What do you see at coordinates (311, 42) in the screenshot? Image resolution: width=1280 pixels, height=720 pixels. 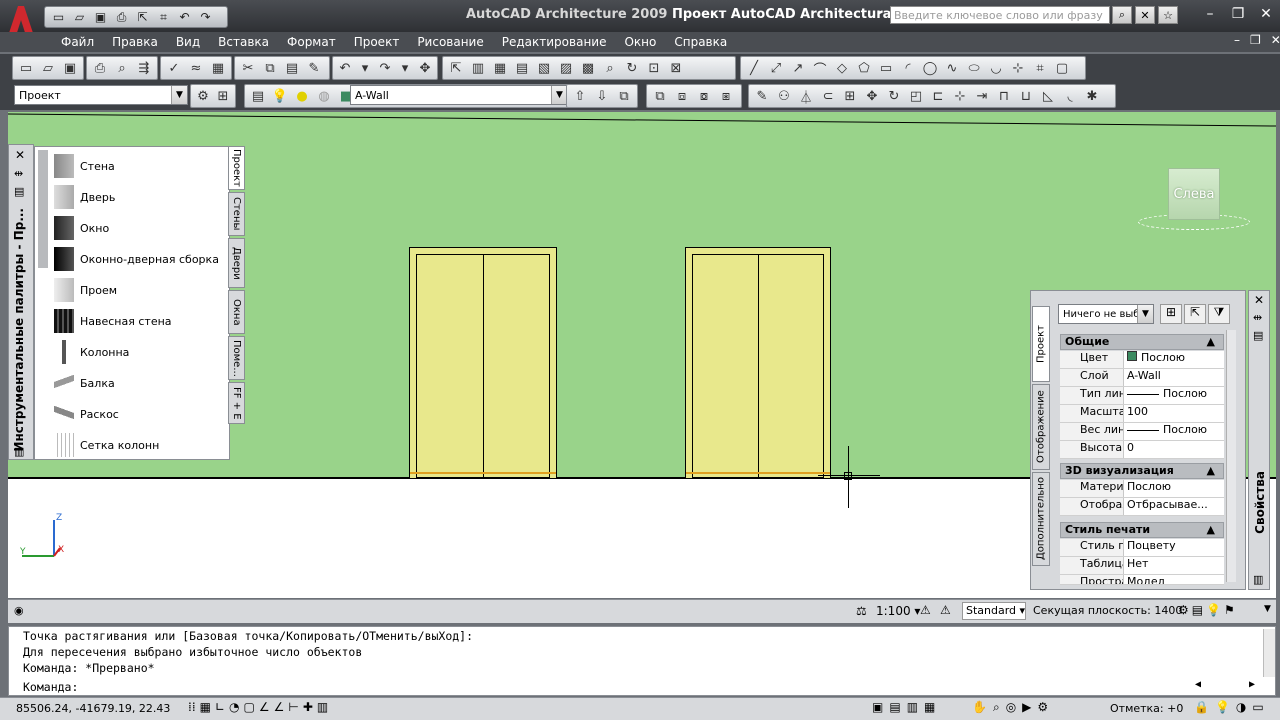 I see `menu-format: Формат` at bounding box center [311, 42].